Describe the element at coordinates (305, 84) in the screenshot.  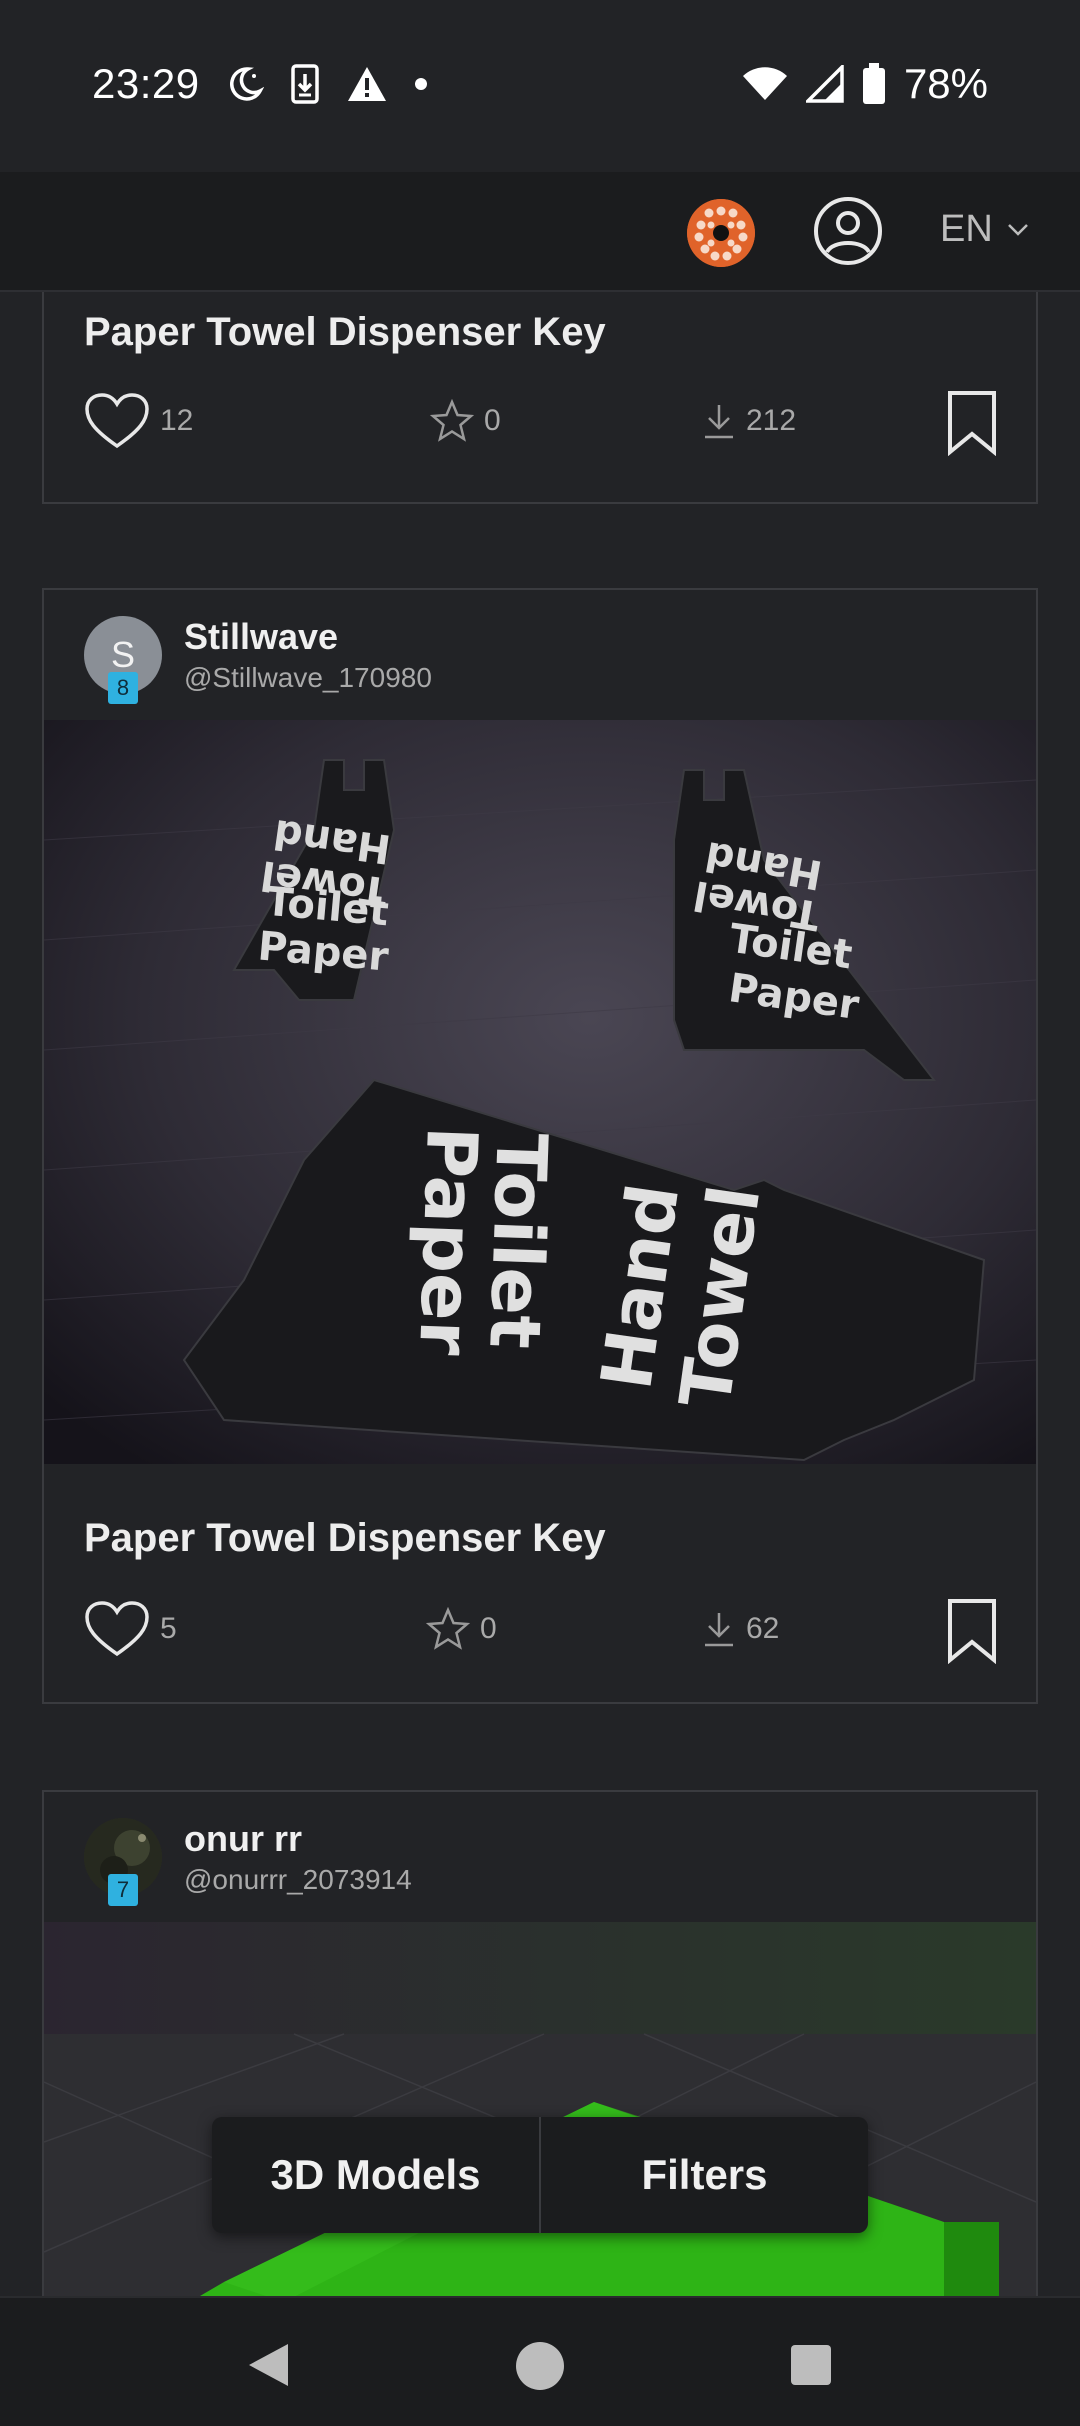
I see `download-icon` at that location.